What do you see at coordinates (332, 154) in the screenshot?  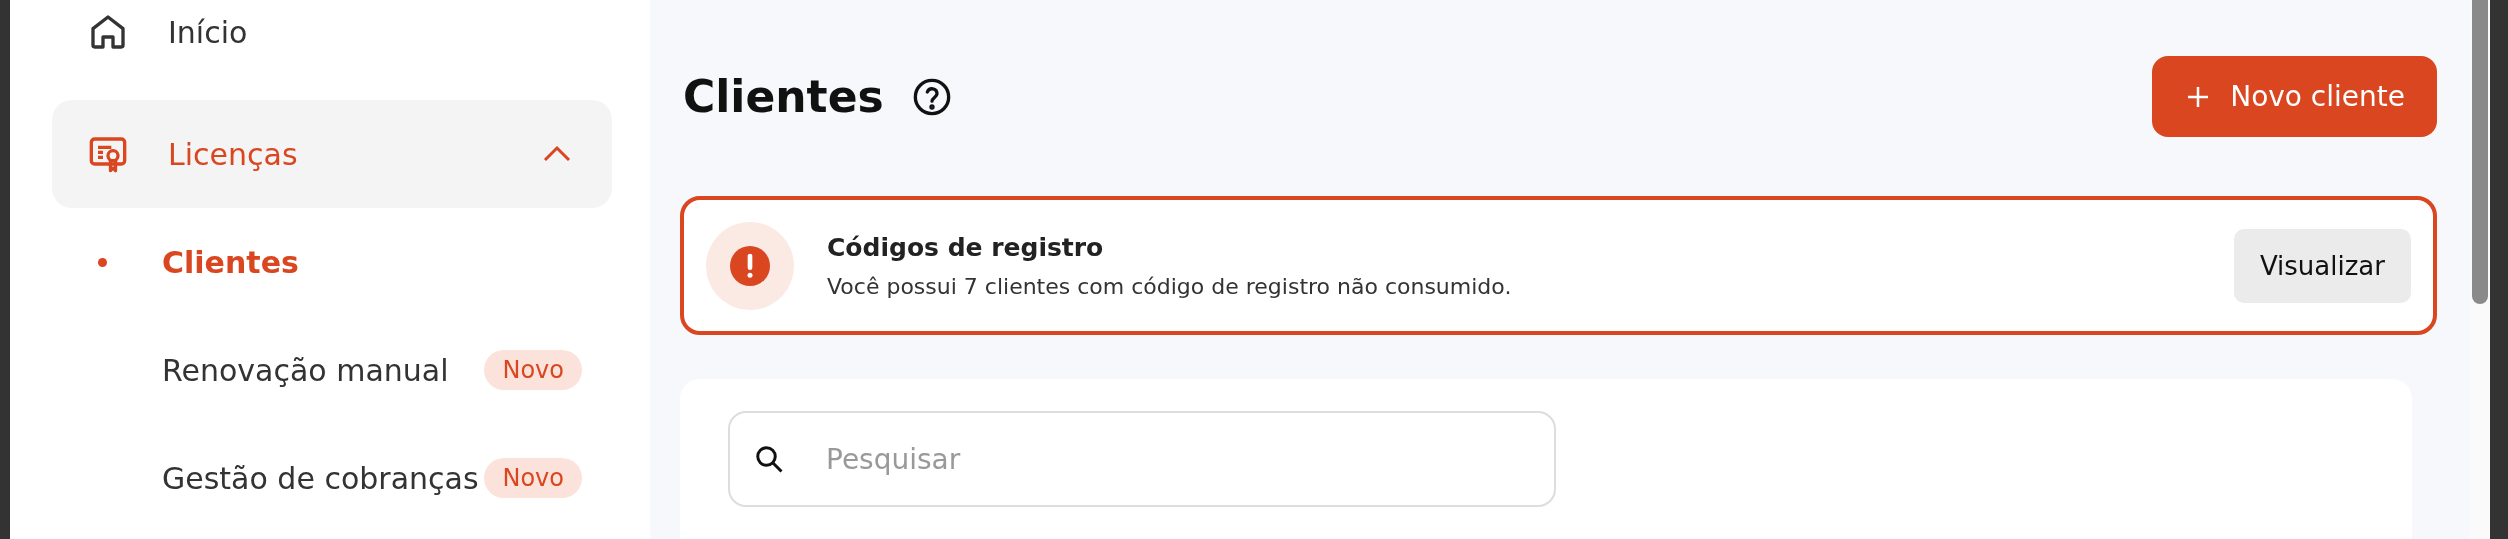 I see `sidebar-item: Licenças` at bounding box center [332, 154].